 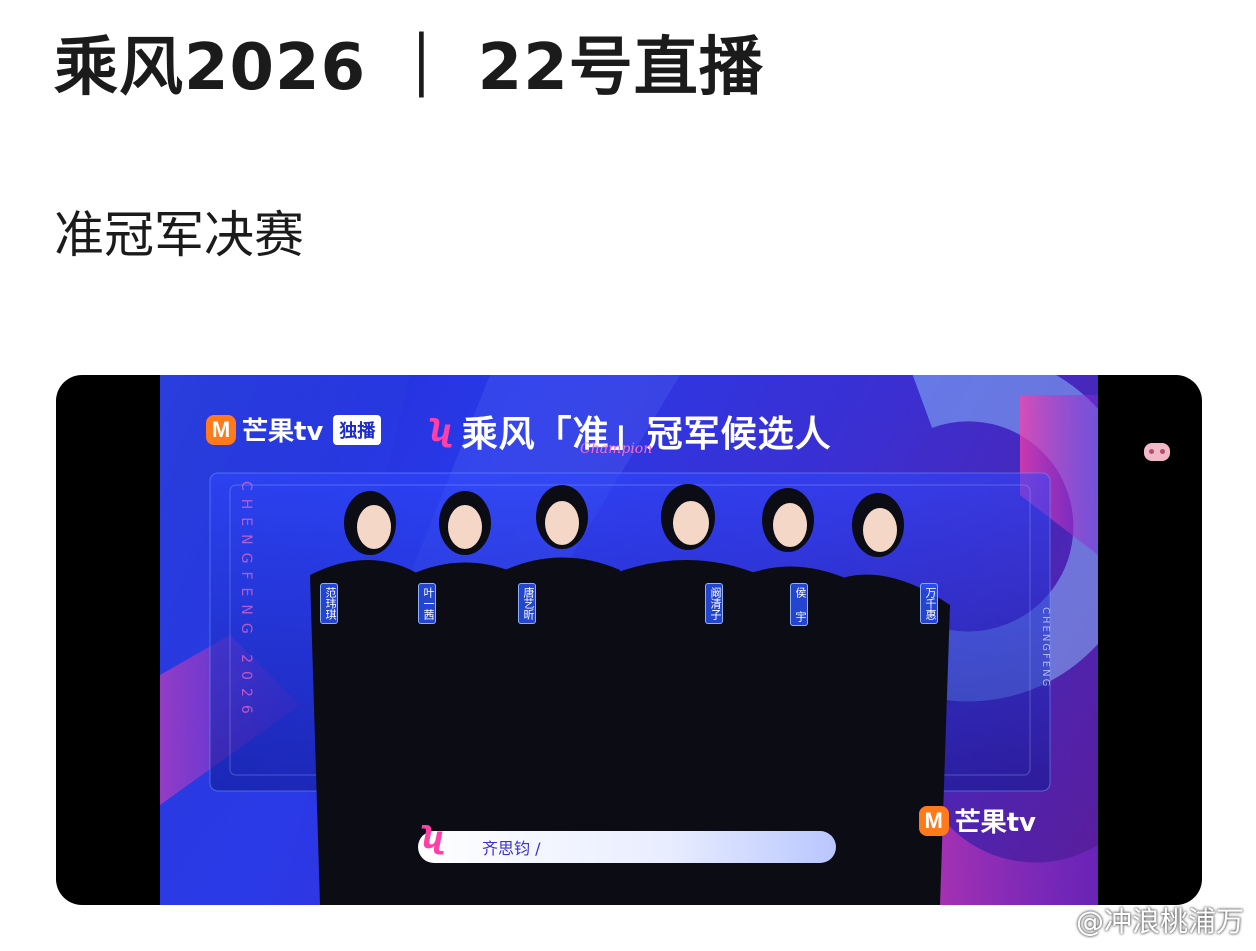 What do you see at coordinates (357, 429) in the screenshot?
I see `exclusive-badge: 独播` at bounding box center [357, 429].